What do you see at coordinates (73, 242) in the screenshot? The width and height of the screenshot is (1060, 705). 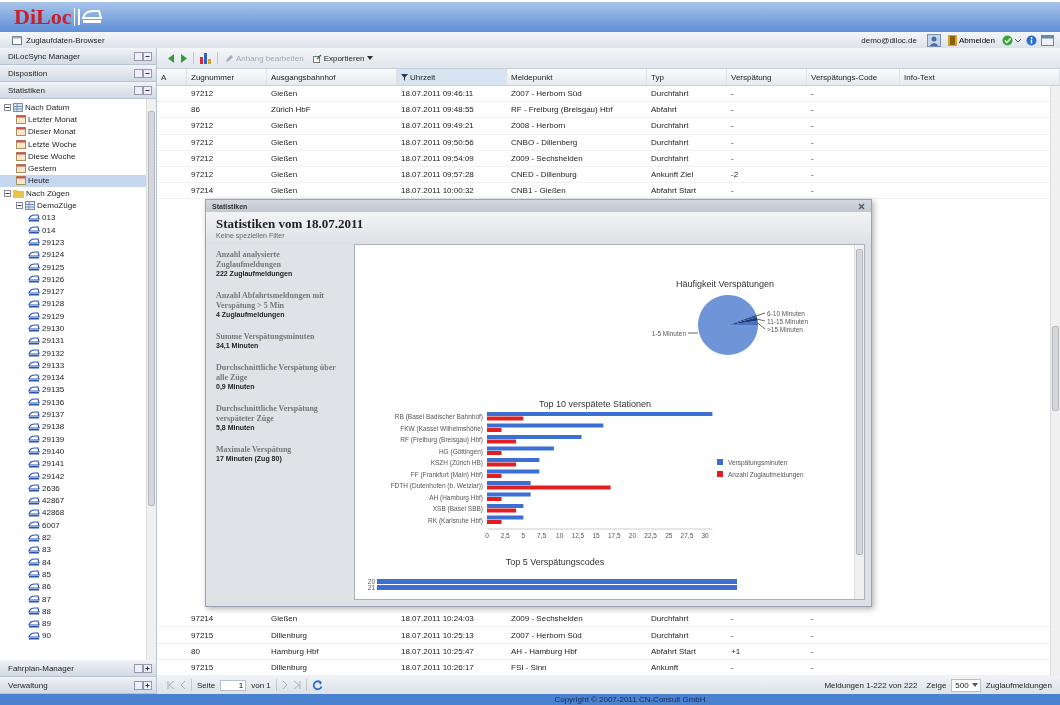 I see `tree-item: 29123` at bounding box center [73, 242].